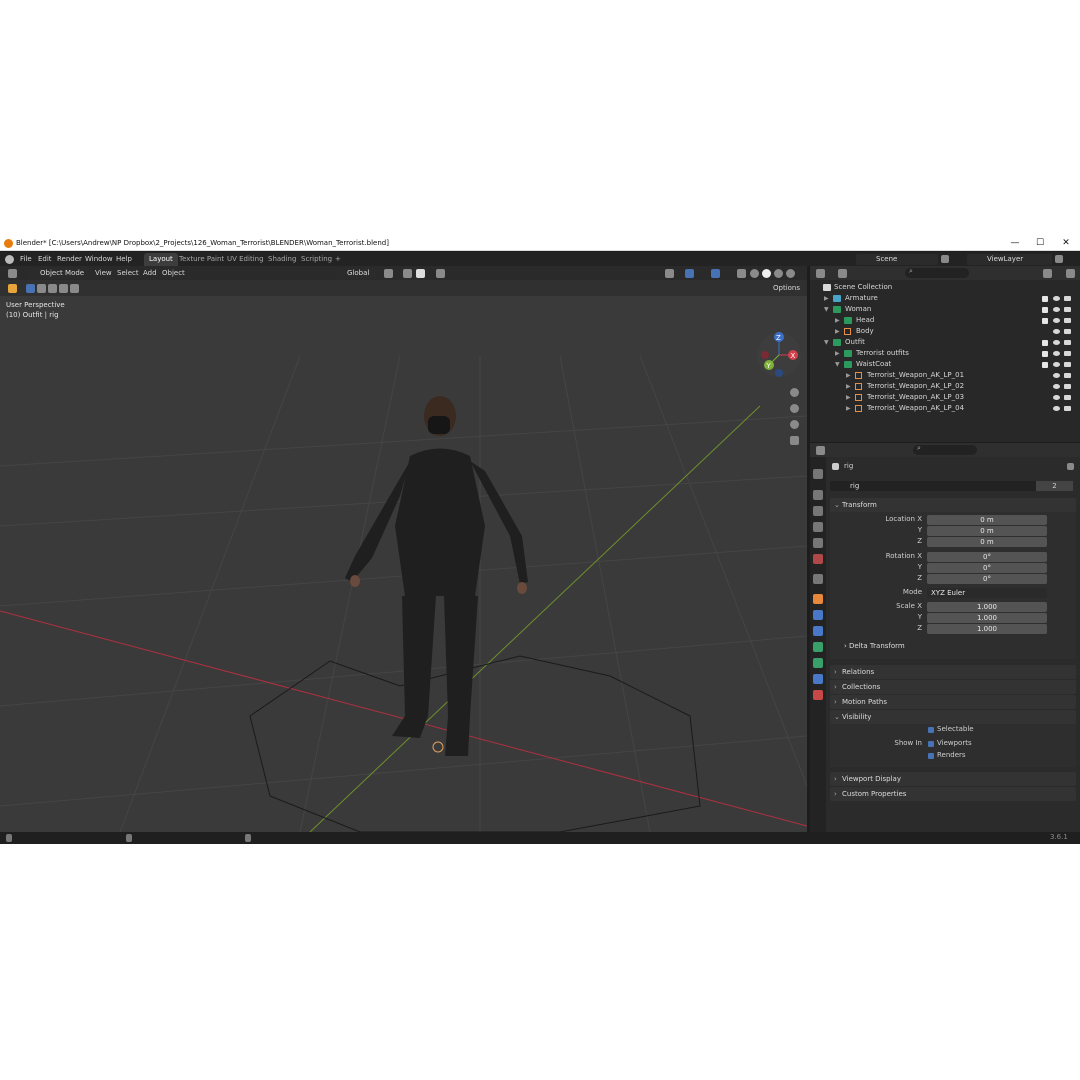 The width and height of the screenshot is (1080, 1080). What do you see at coordinates (338, 259) in the screenshot?
I see `add-workspace-button: +` at bounding box center [338, 259].